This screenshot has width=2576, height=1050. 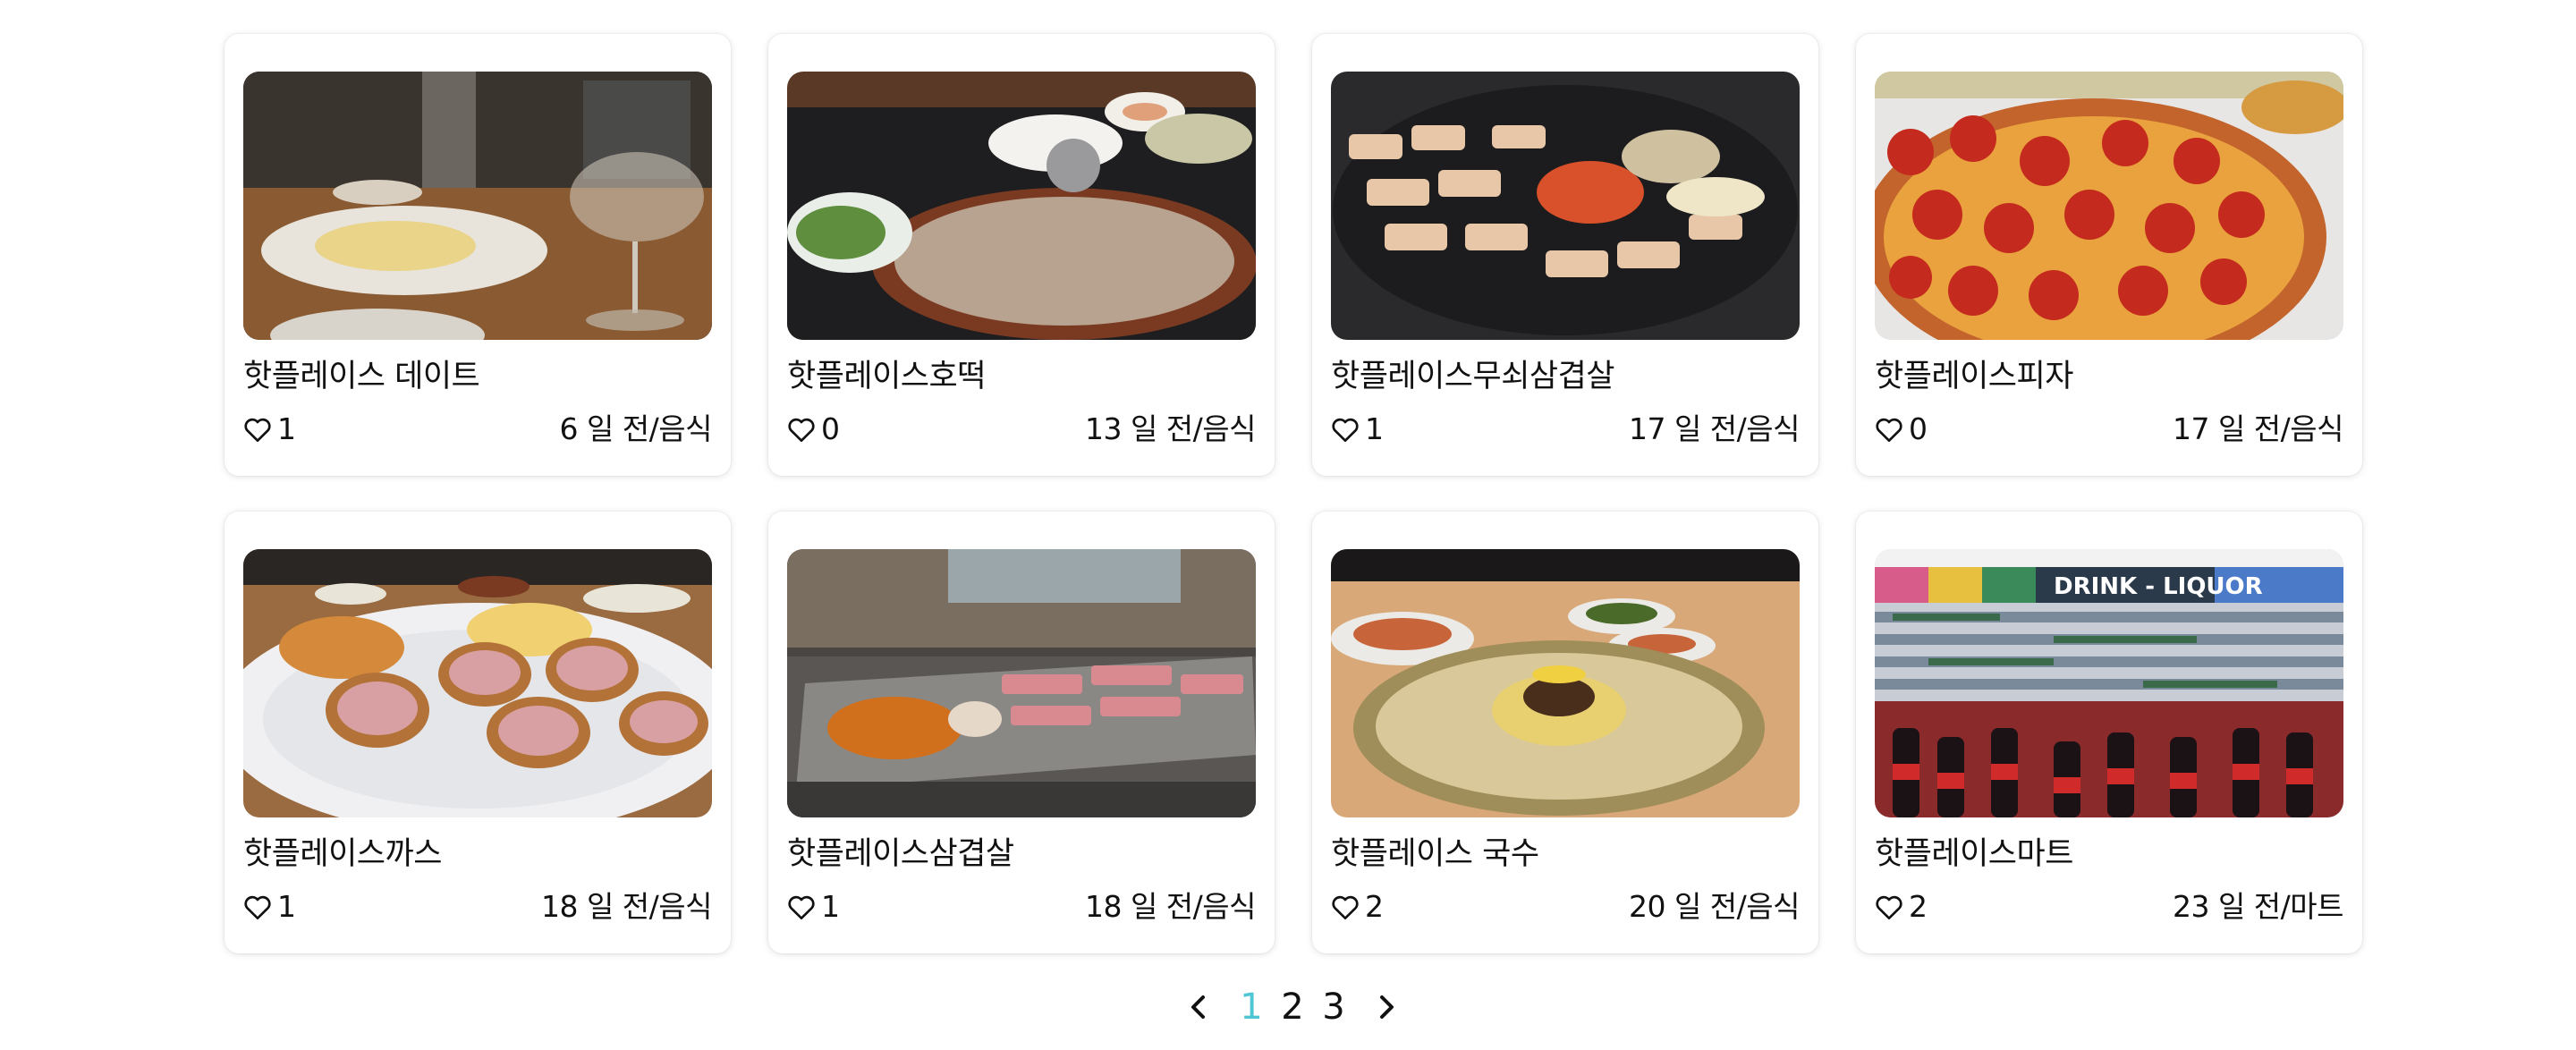 I want to click on post-thumbnail: DRINK - LIQUOR, so click(x=2109, y=683).